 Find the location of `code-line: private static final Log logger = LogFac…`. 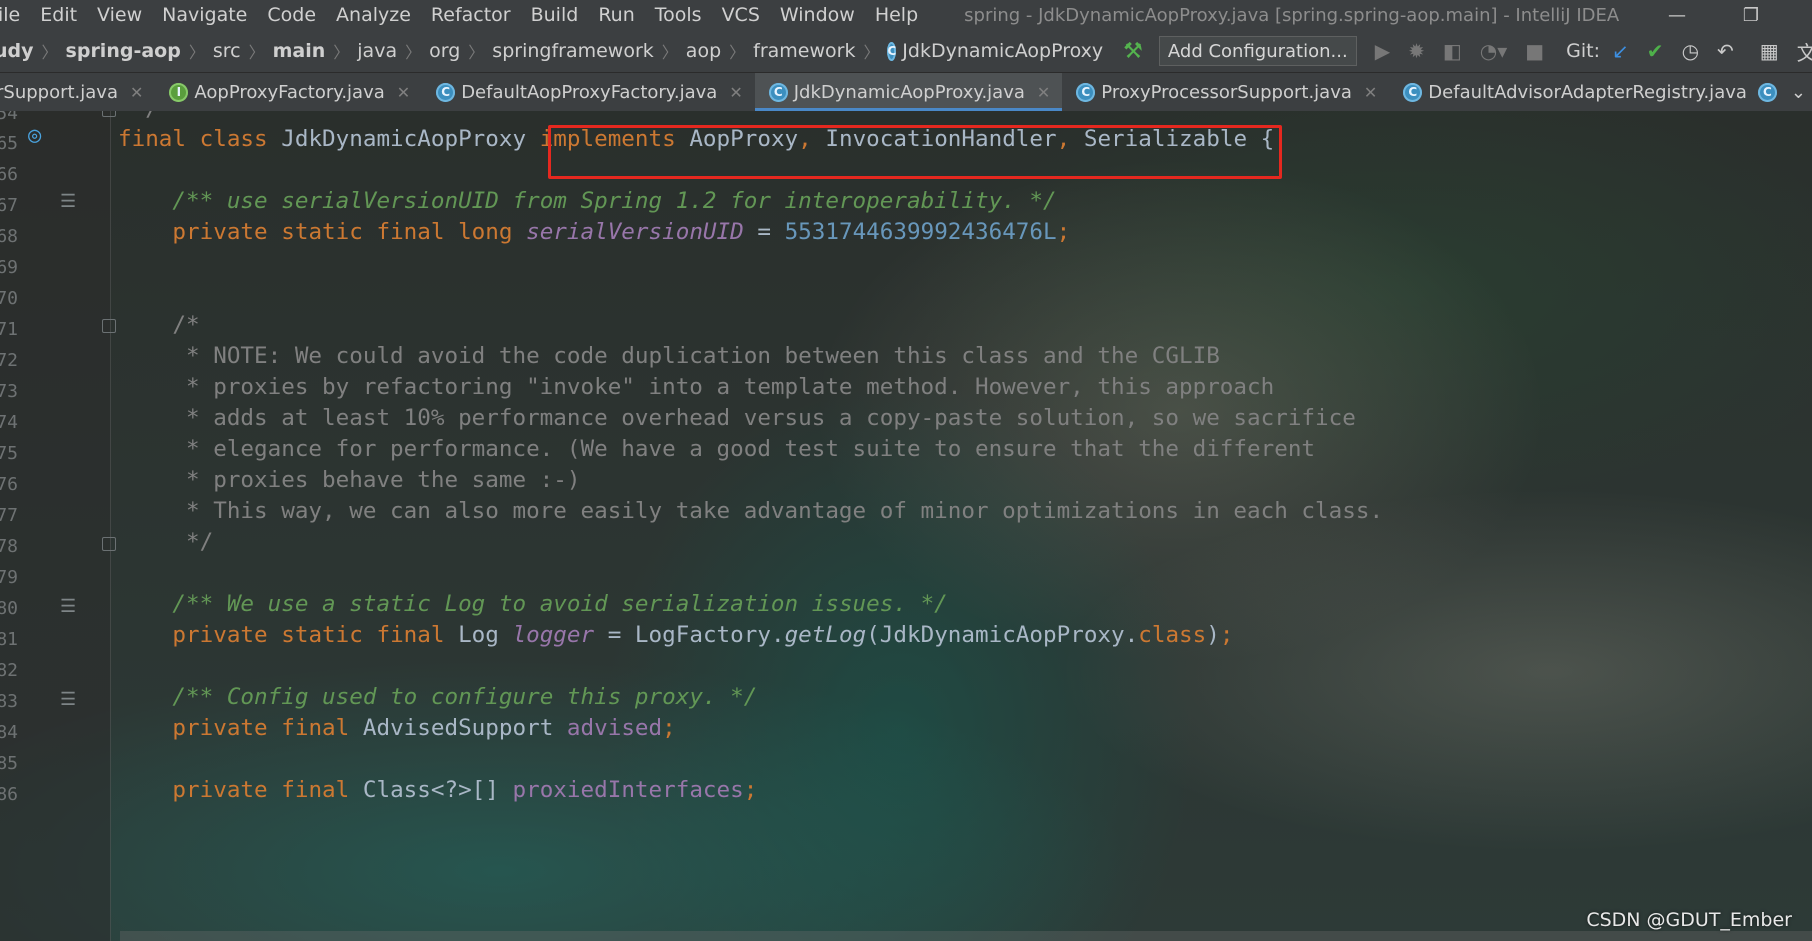

code-line: private static final Log logger = LogFac… is located at coordinates (703, 635).